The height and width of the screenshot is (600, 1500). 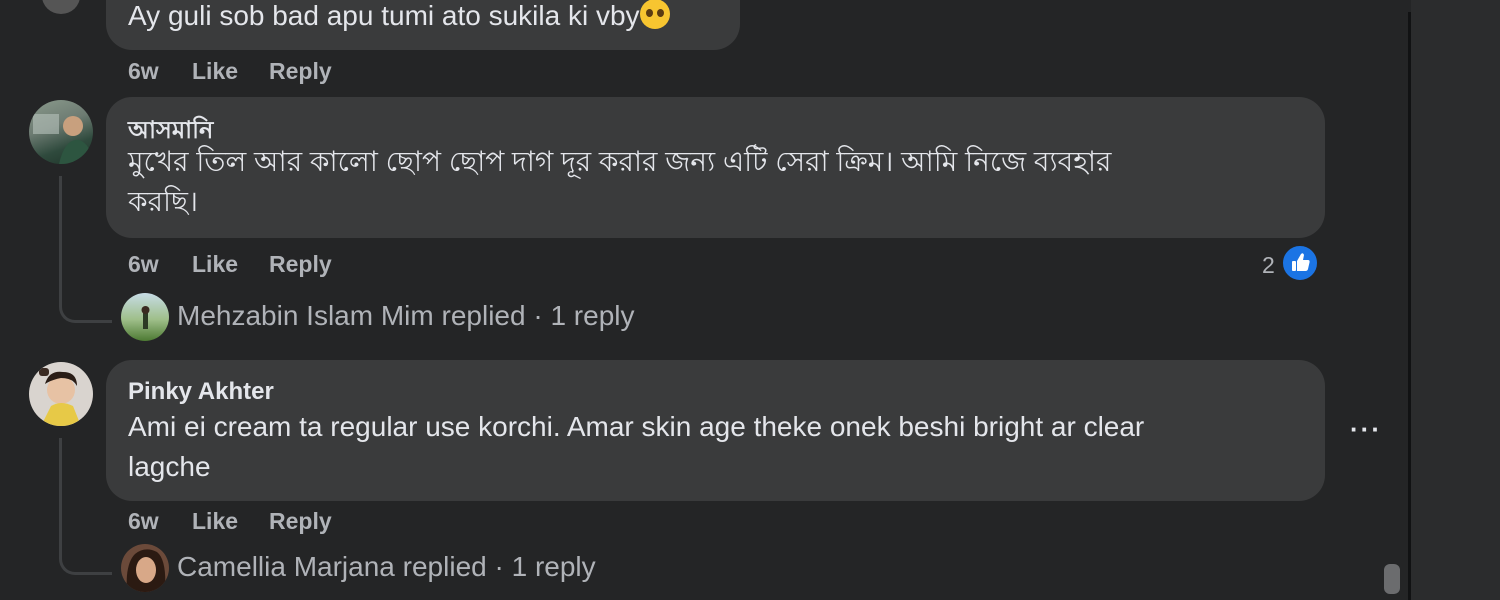 What do you see at coordinates (169, 466) in the screenshot?
I see `comment-text-line: lagche` at bounding box center [169, 466].